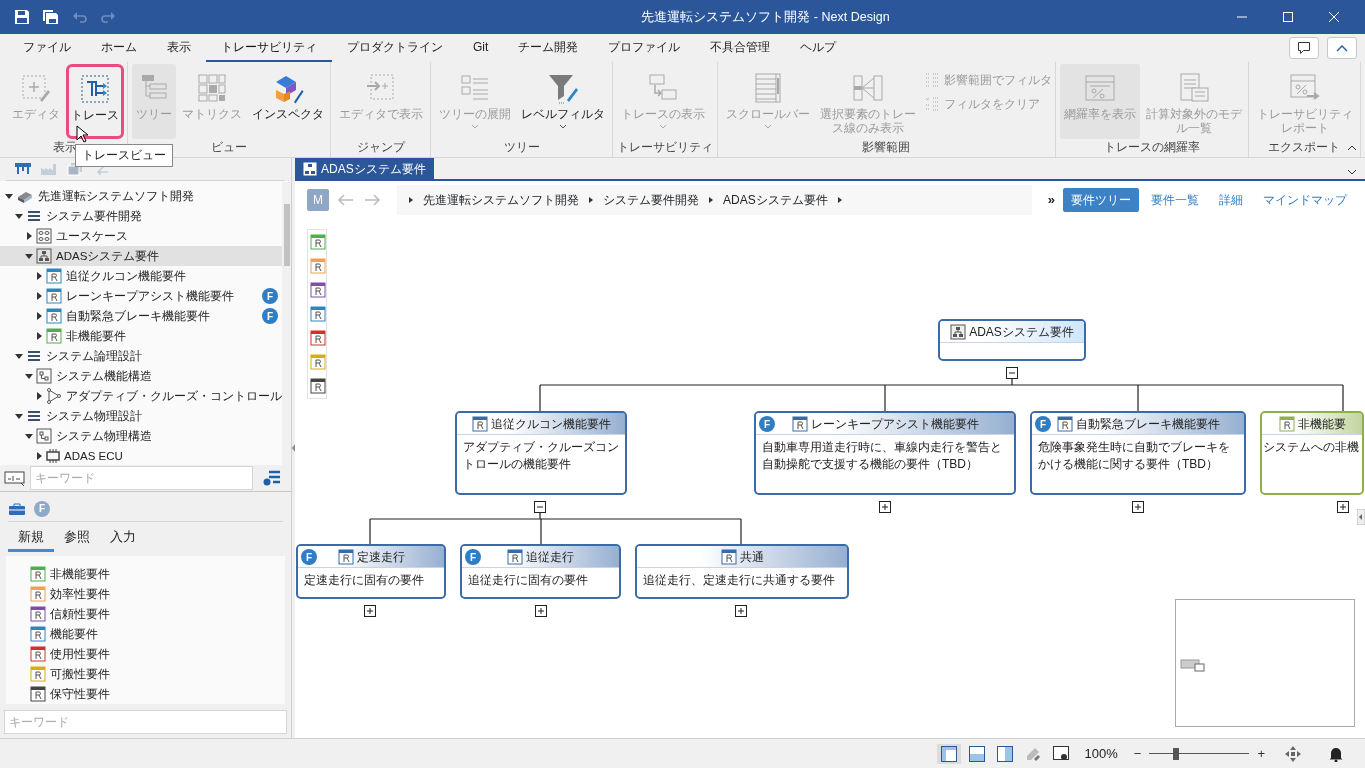 Image resolution: width=1365 pixels, height=768 pixels. Describe the element at coordinates (53, 456) in the screenshot. I see `chip-icon` at that location.